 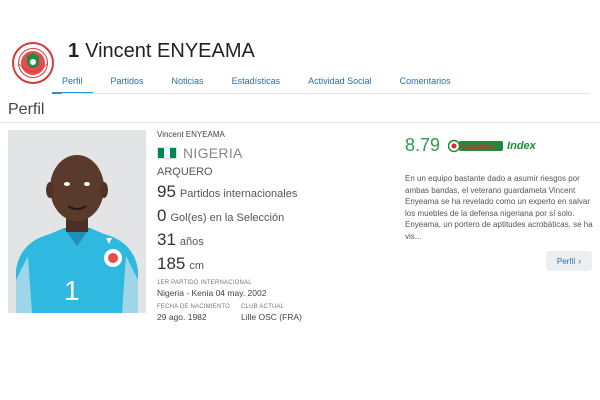 I want to click on nigeria-federation-crest-icon, so click(x=33, y=63).